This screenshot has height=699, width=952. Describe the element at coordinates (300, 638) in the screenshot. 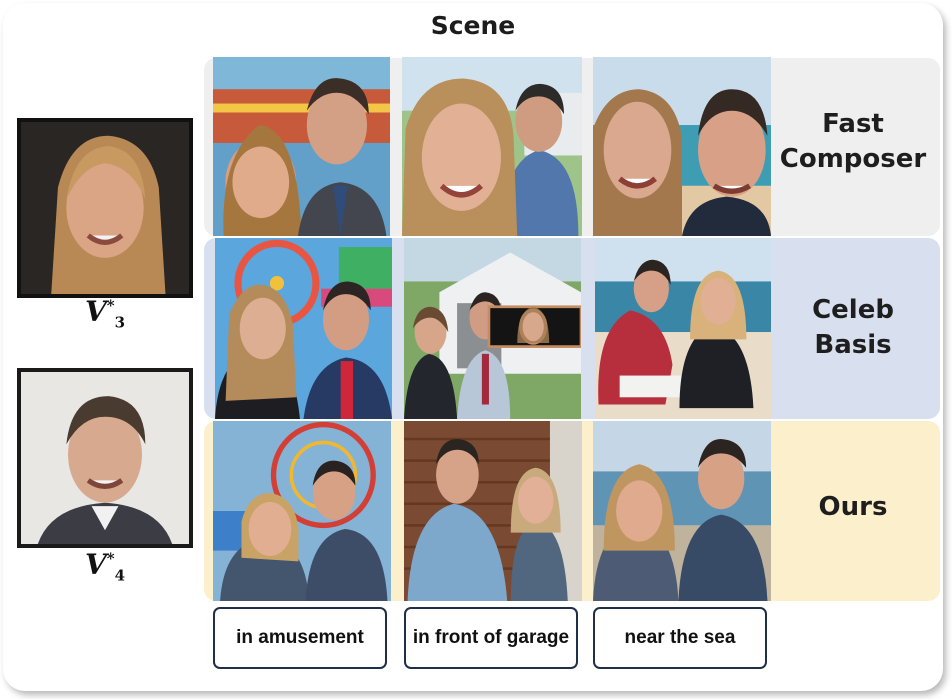

I see `prompt-in-amusement: in amusement` at that location.